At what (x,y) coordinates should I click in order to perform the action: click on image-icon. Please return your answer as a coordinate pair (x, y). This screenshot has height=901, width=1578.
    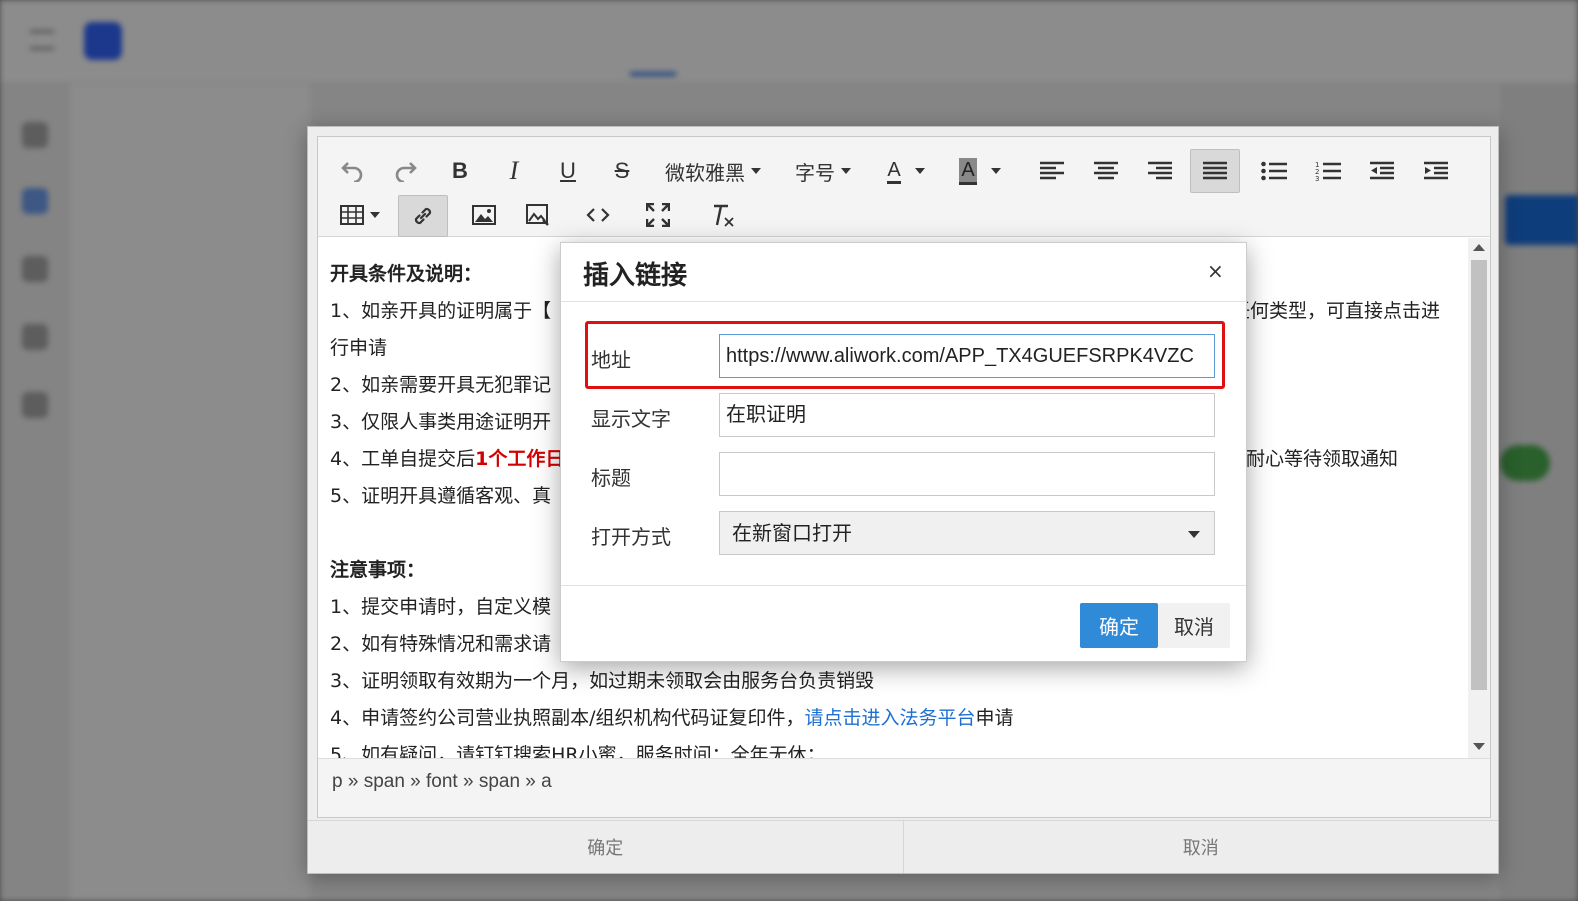
    Looking at the image, I should click on (484, 215).